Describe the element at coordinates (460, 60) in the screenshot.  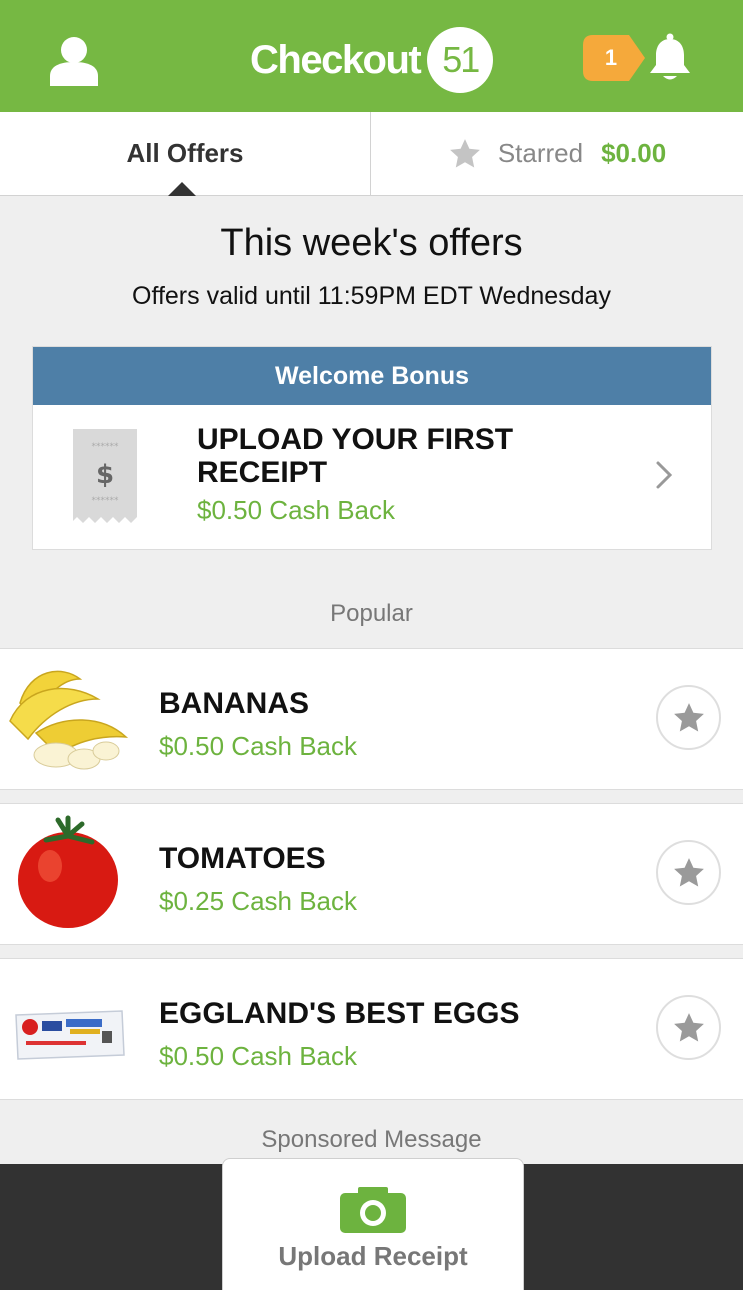
I see `logo-number: 51` at that location.